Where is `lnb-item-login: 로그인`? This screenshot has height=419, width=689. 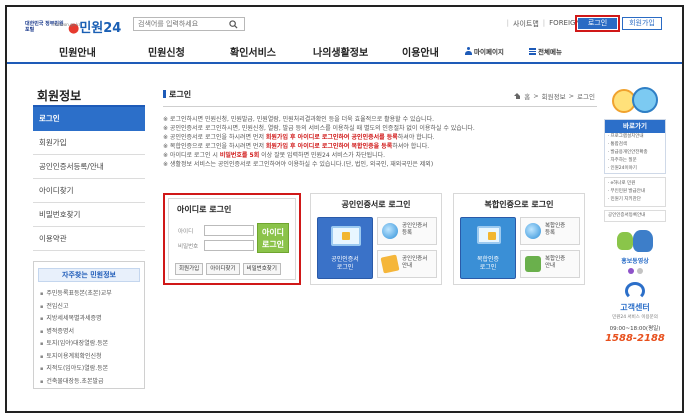
lnb-item-login: 로그인 is located at coordinates (89, 119).